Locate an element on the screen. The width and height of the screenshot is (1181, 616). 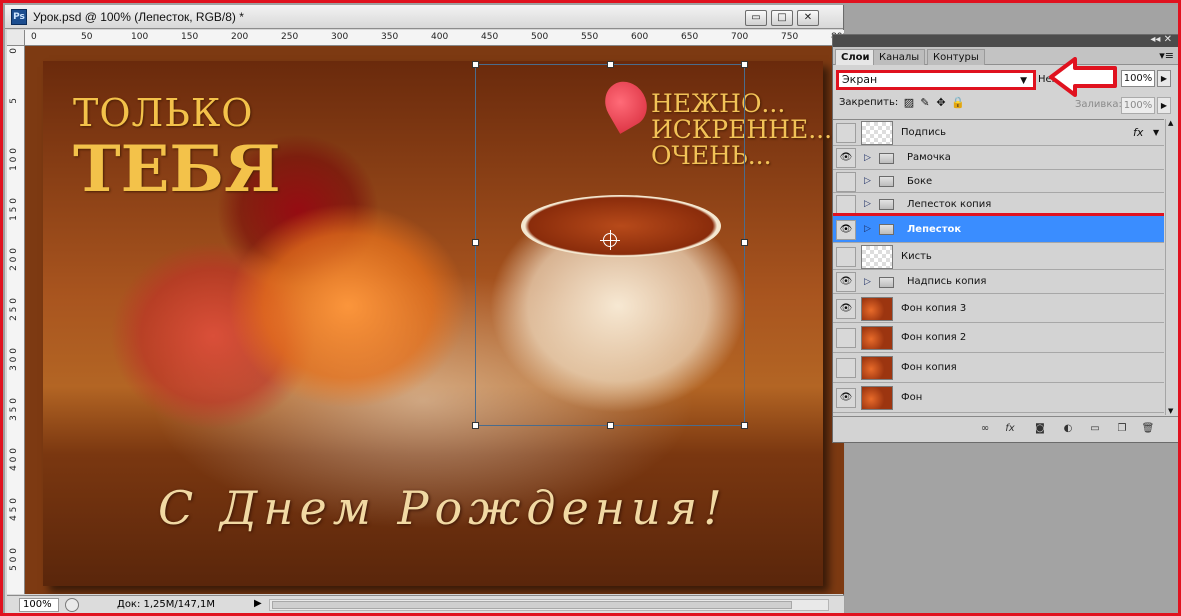
link-icon: ∞ is located at coordinates (985, 429).